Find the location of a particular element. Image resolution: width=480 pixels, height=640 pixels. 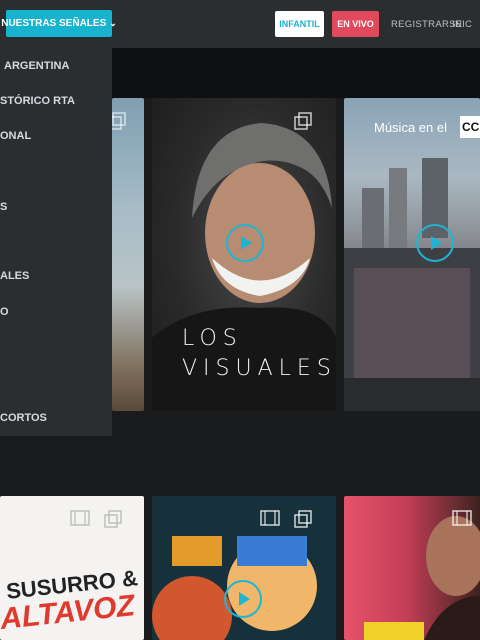

menu-item-nacional: ONAL is located at coordinates (15, 136).